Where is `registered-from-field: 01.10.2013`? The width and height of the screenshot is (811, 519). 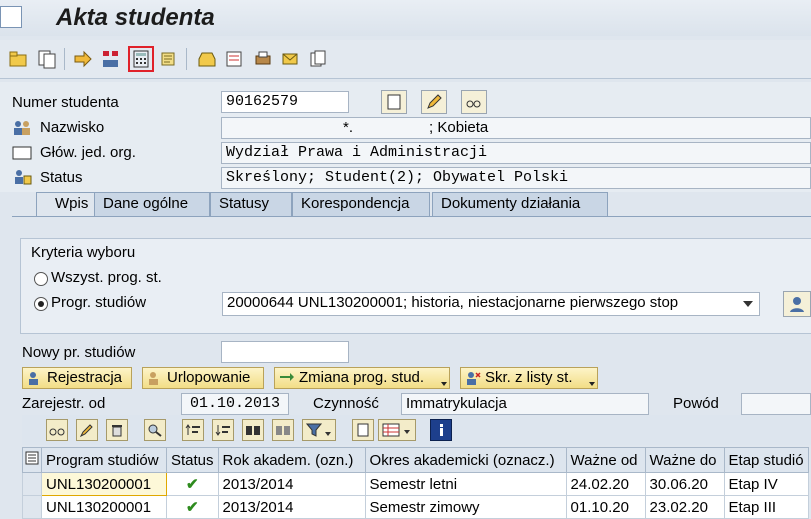
registered-from-field: 01.10.2013 is located at coordinates (235, 404).